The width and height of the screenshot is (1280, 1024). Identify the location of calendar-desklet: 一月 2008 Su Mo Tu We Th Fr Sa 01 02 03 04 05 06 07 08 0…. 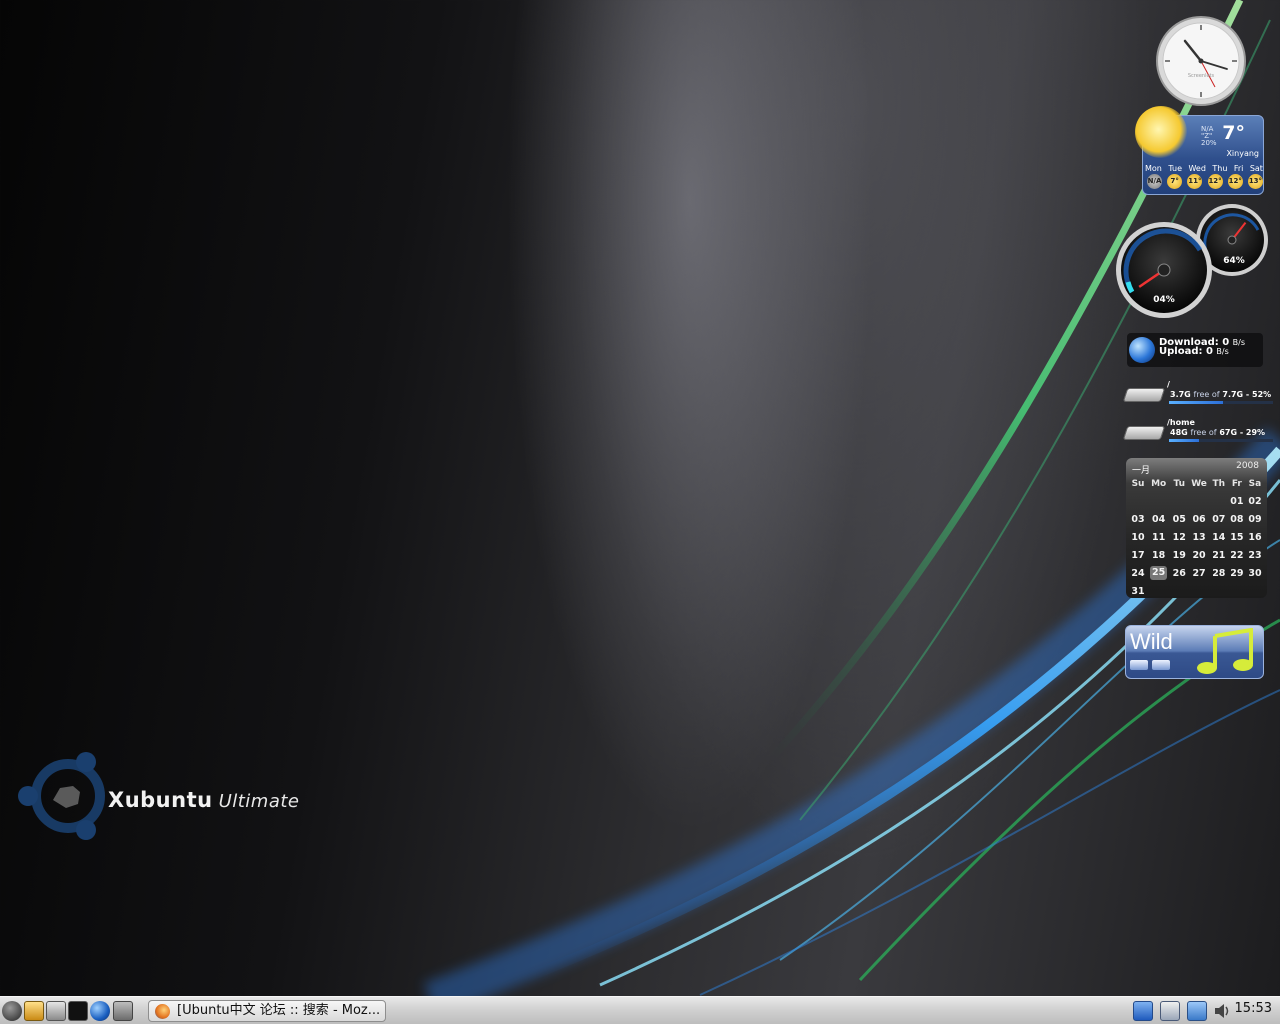
(1196, 528).